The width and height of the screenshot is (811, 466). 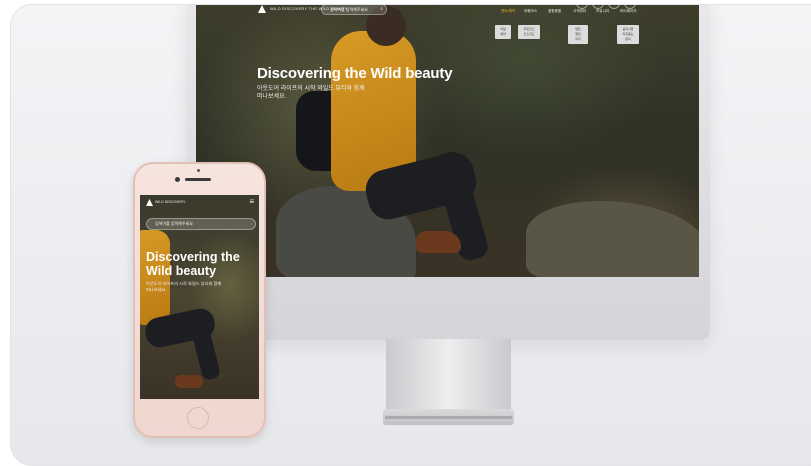 I want to click on menu-item-rent: 렌트/예약, so click(x=508, y=11).